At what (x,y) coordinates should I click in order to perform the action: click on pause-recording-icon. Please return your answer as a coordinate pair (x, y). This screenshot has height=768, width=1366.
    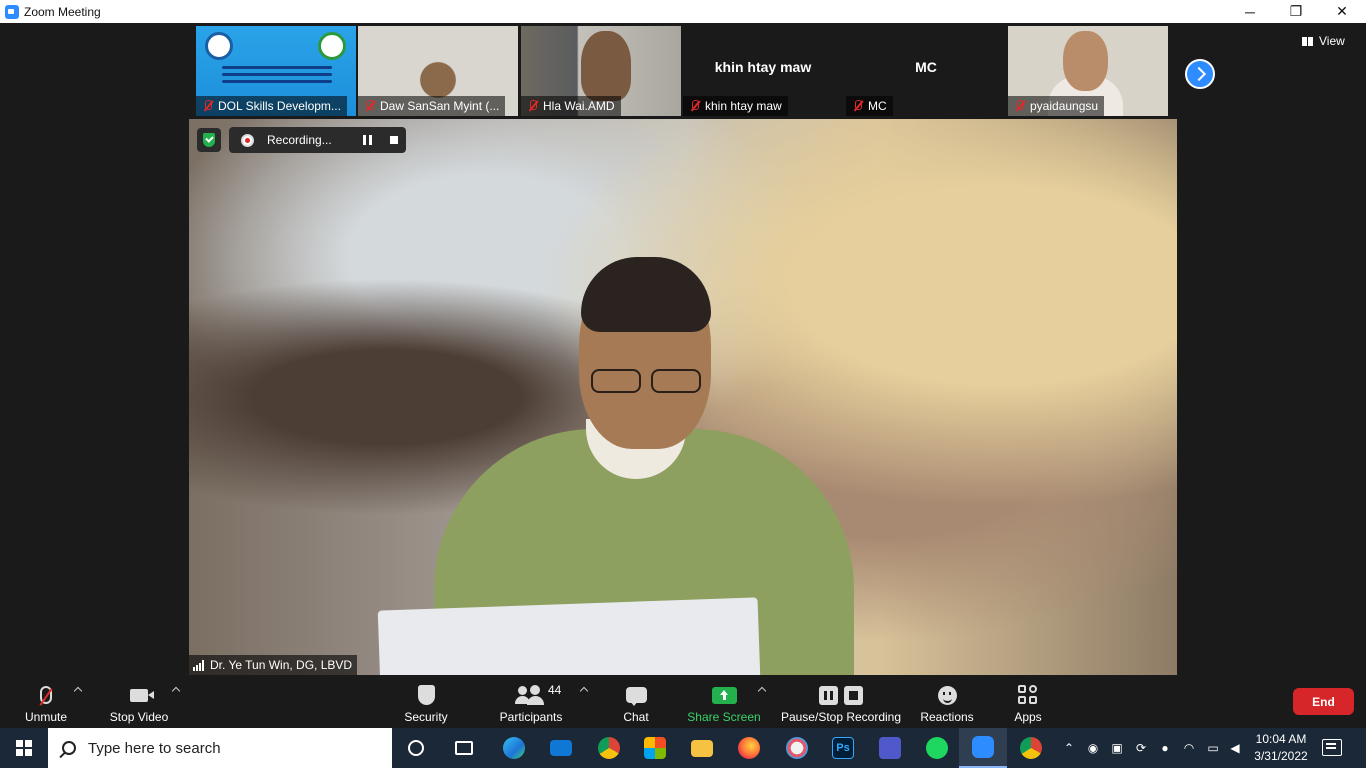
    Looking at the image, I should click on (367, 140).